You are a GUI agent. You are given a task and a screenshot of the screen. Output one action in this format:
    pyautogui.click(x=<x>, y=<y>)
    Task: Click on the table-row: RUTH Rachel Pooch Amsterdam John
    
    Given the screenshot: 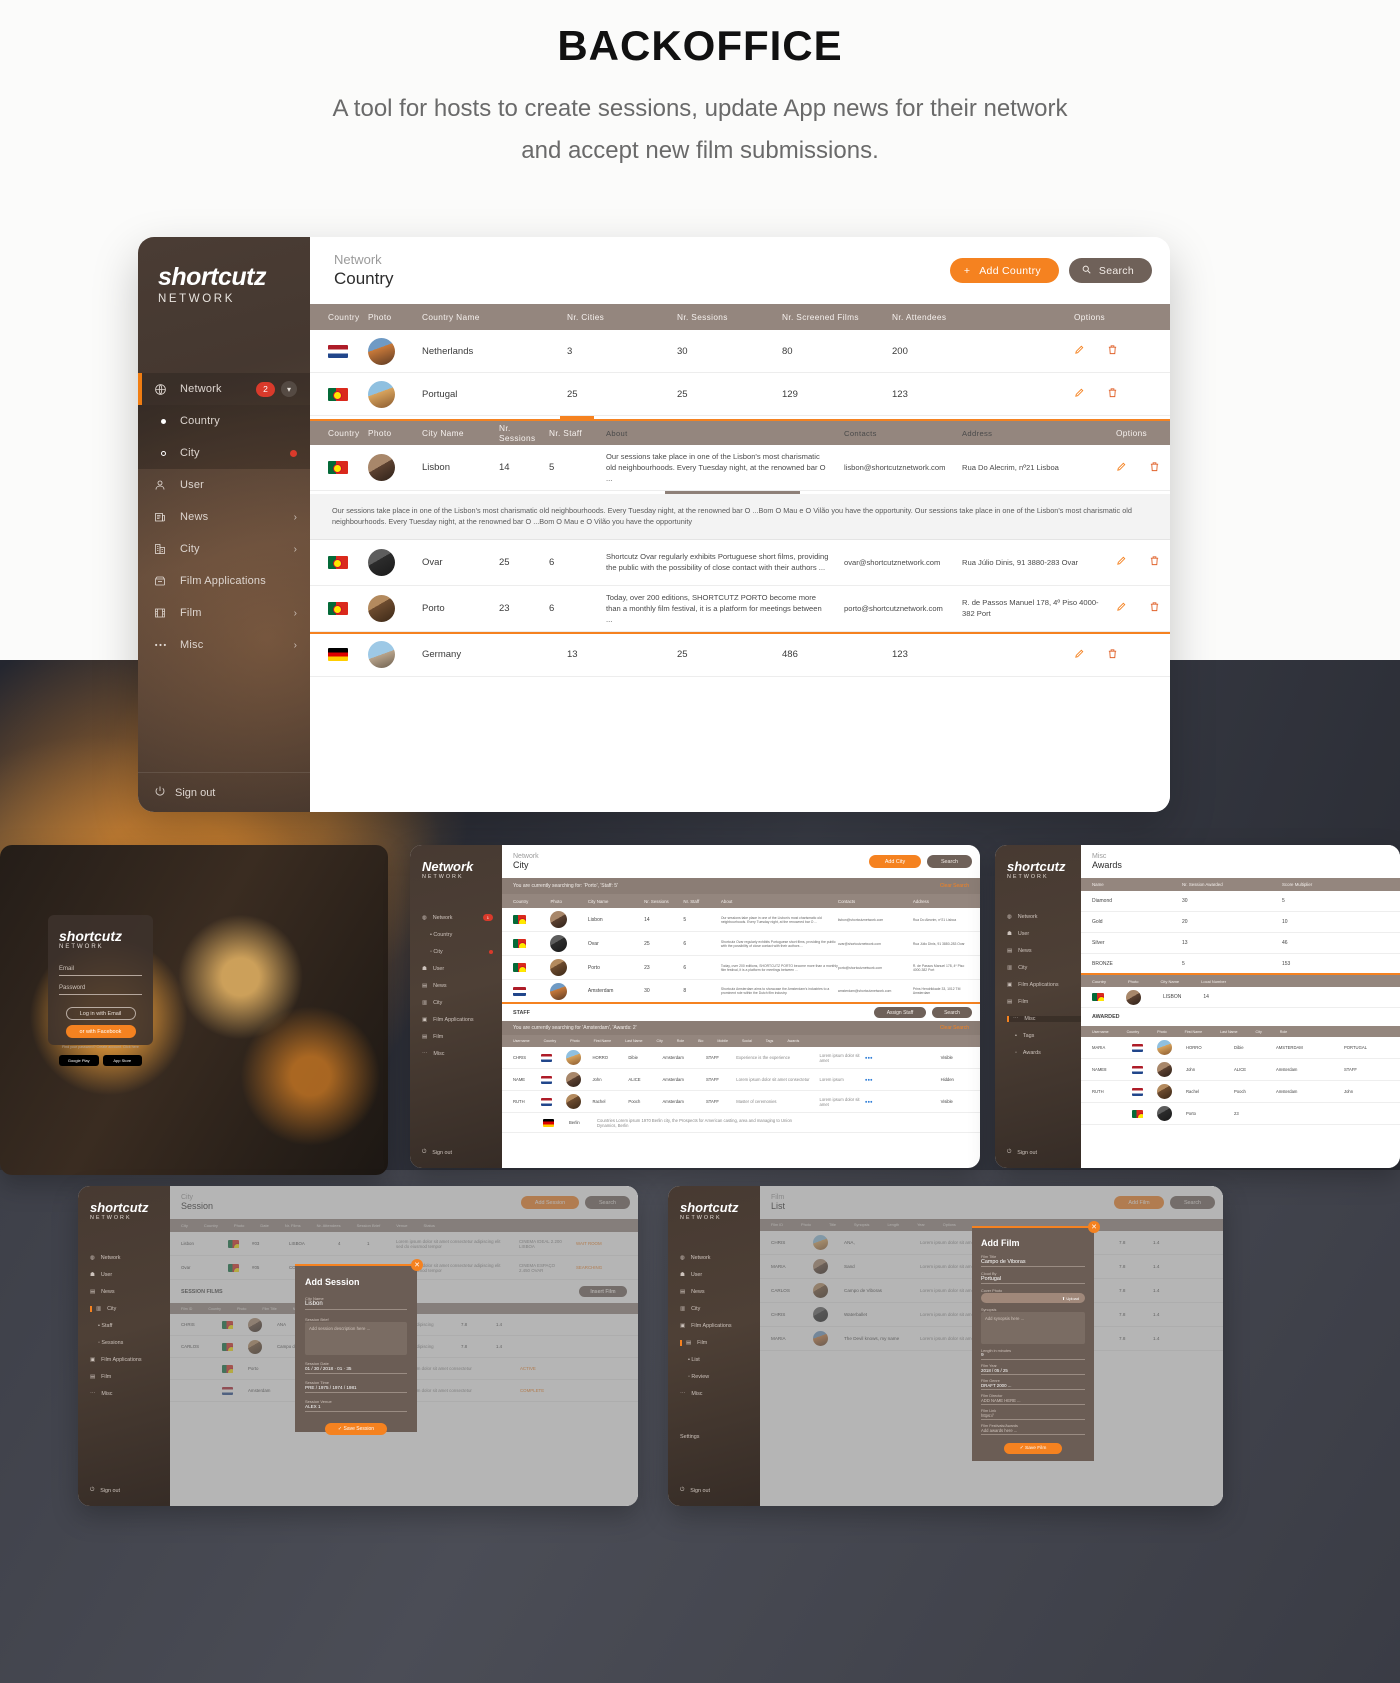 What is the action you would take?
    pyautogui.click(x=1240, y=1092)
    